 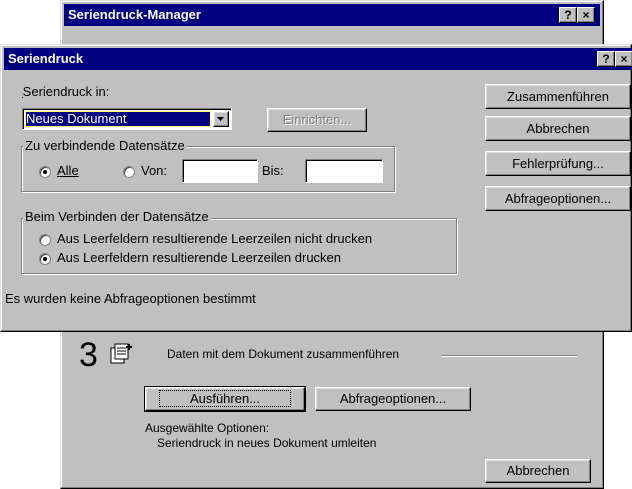 I want to click on blank-lines-group-legend: Beim Verbinden der Datensätze, so click(x=117, y=216).